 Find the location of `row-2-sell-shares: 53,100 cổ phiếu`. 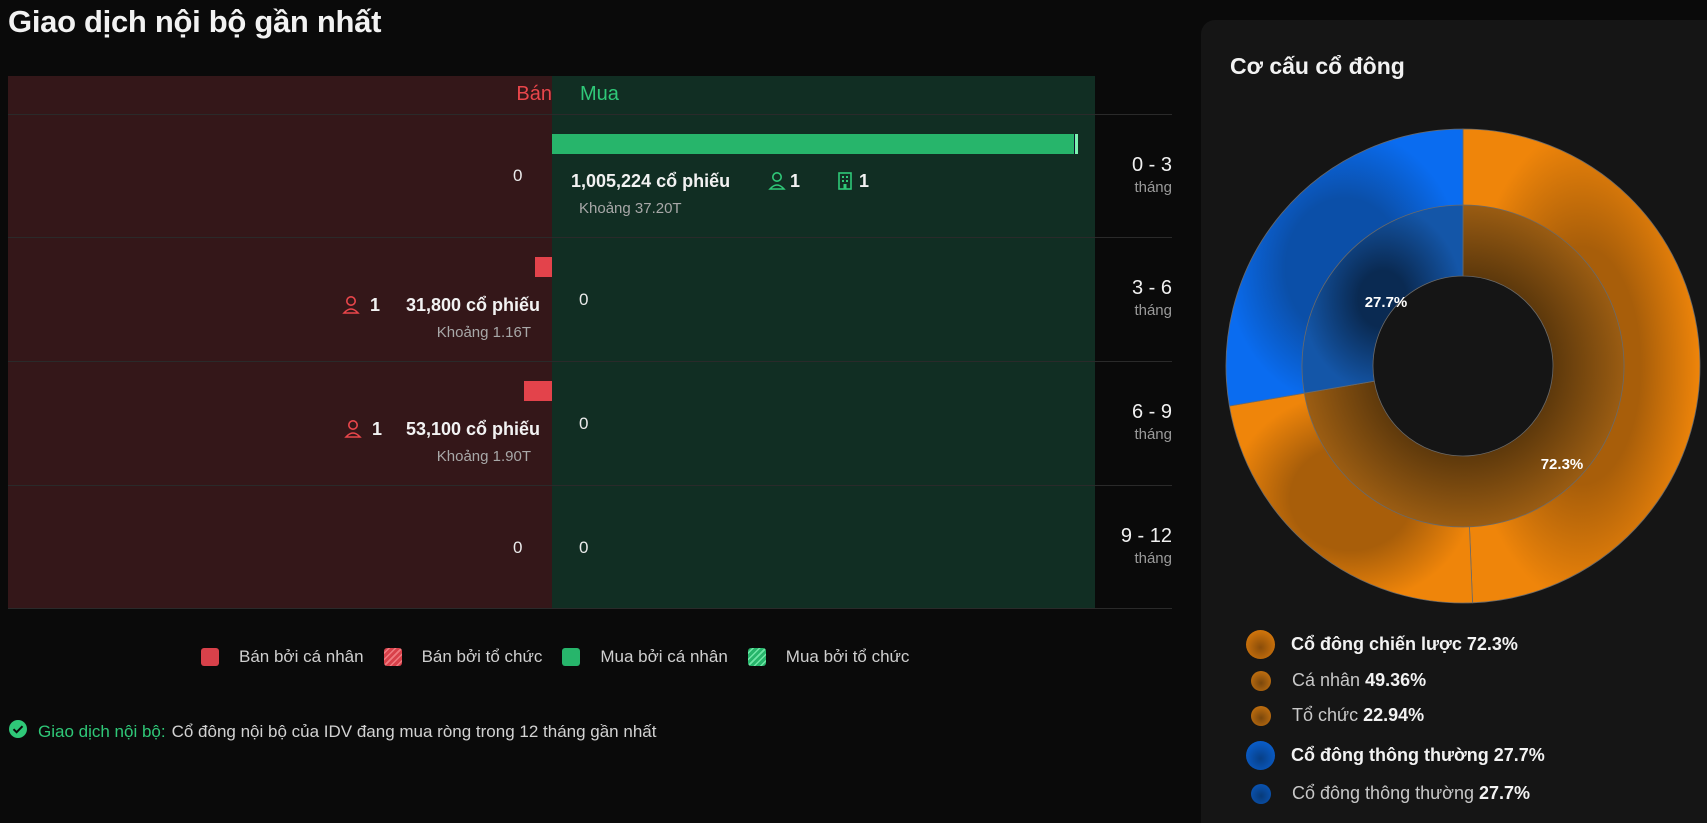

row-2-sell-shares: 53,100 cổ phiếu is located at coordinates (472, 429).